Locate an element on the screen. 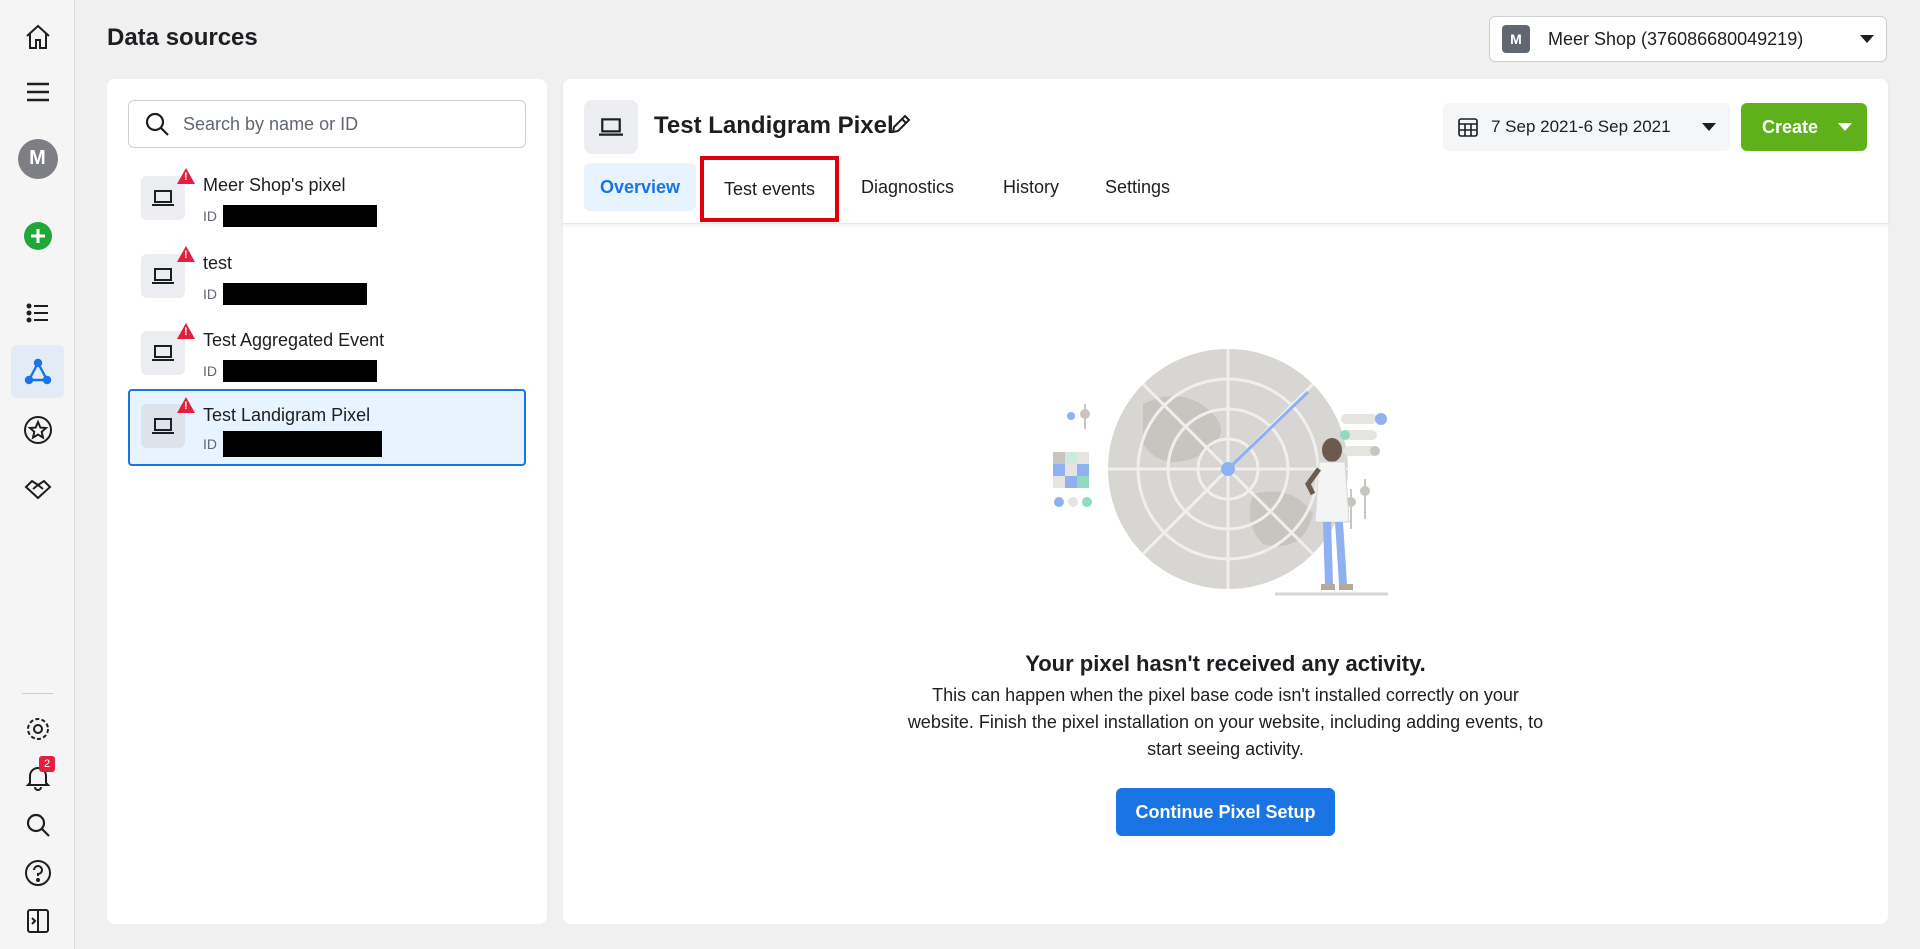 The height and width of the screenshot is (949, 1920). pixel-name: Meer Shop's pixel is located at coordinates (274, 185).